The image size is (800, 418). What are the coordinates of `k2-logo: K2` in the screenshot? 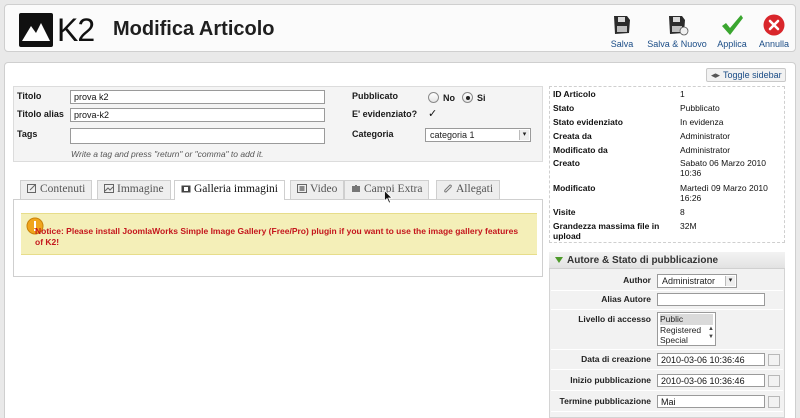 It's located at (60, 30).